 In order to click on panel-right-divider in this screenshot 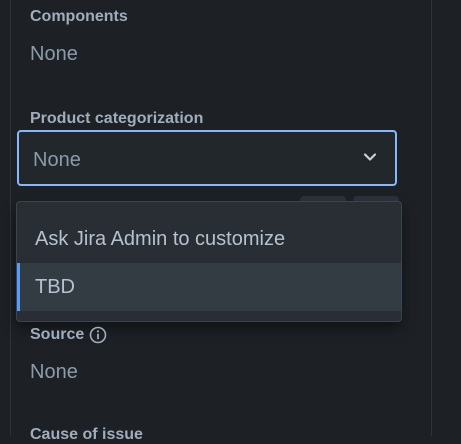, I will do `click(431, 218)`.